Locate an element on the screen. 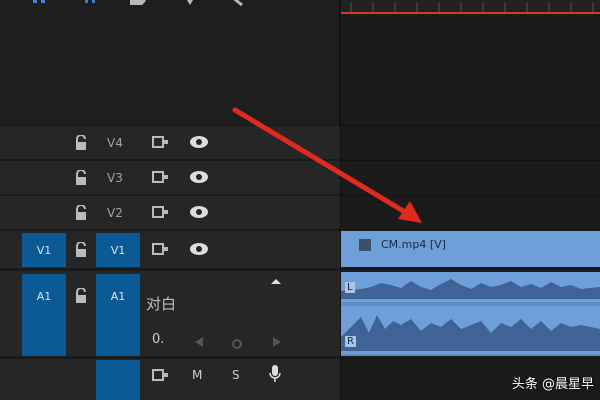 The height and width of the screenshot is (400, 600). snap-icon is located at coordinates (42, 6).